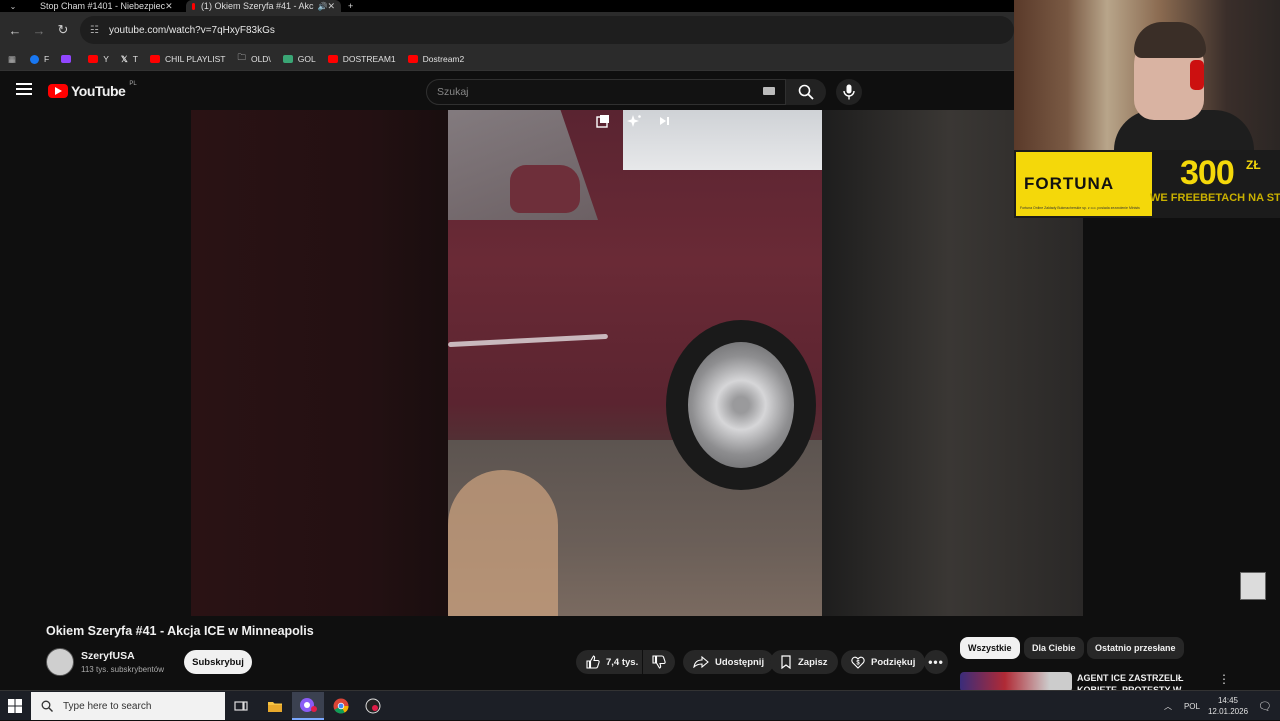 The image size is (1280, 721). I want to click on bookmark-label: T, so click(135, 59).